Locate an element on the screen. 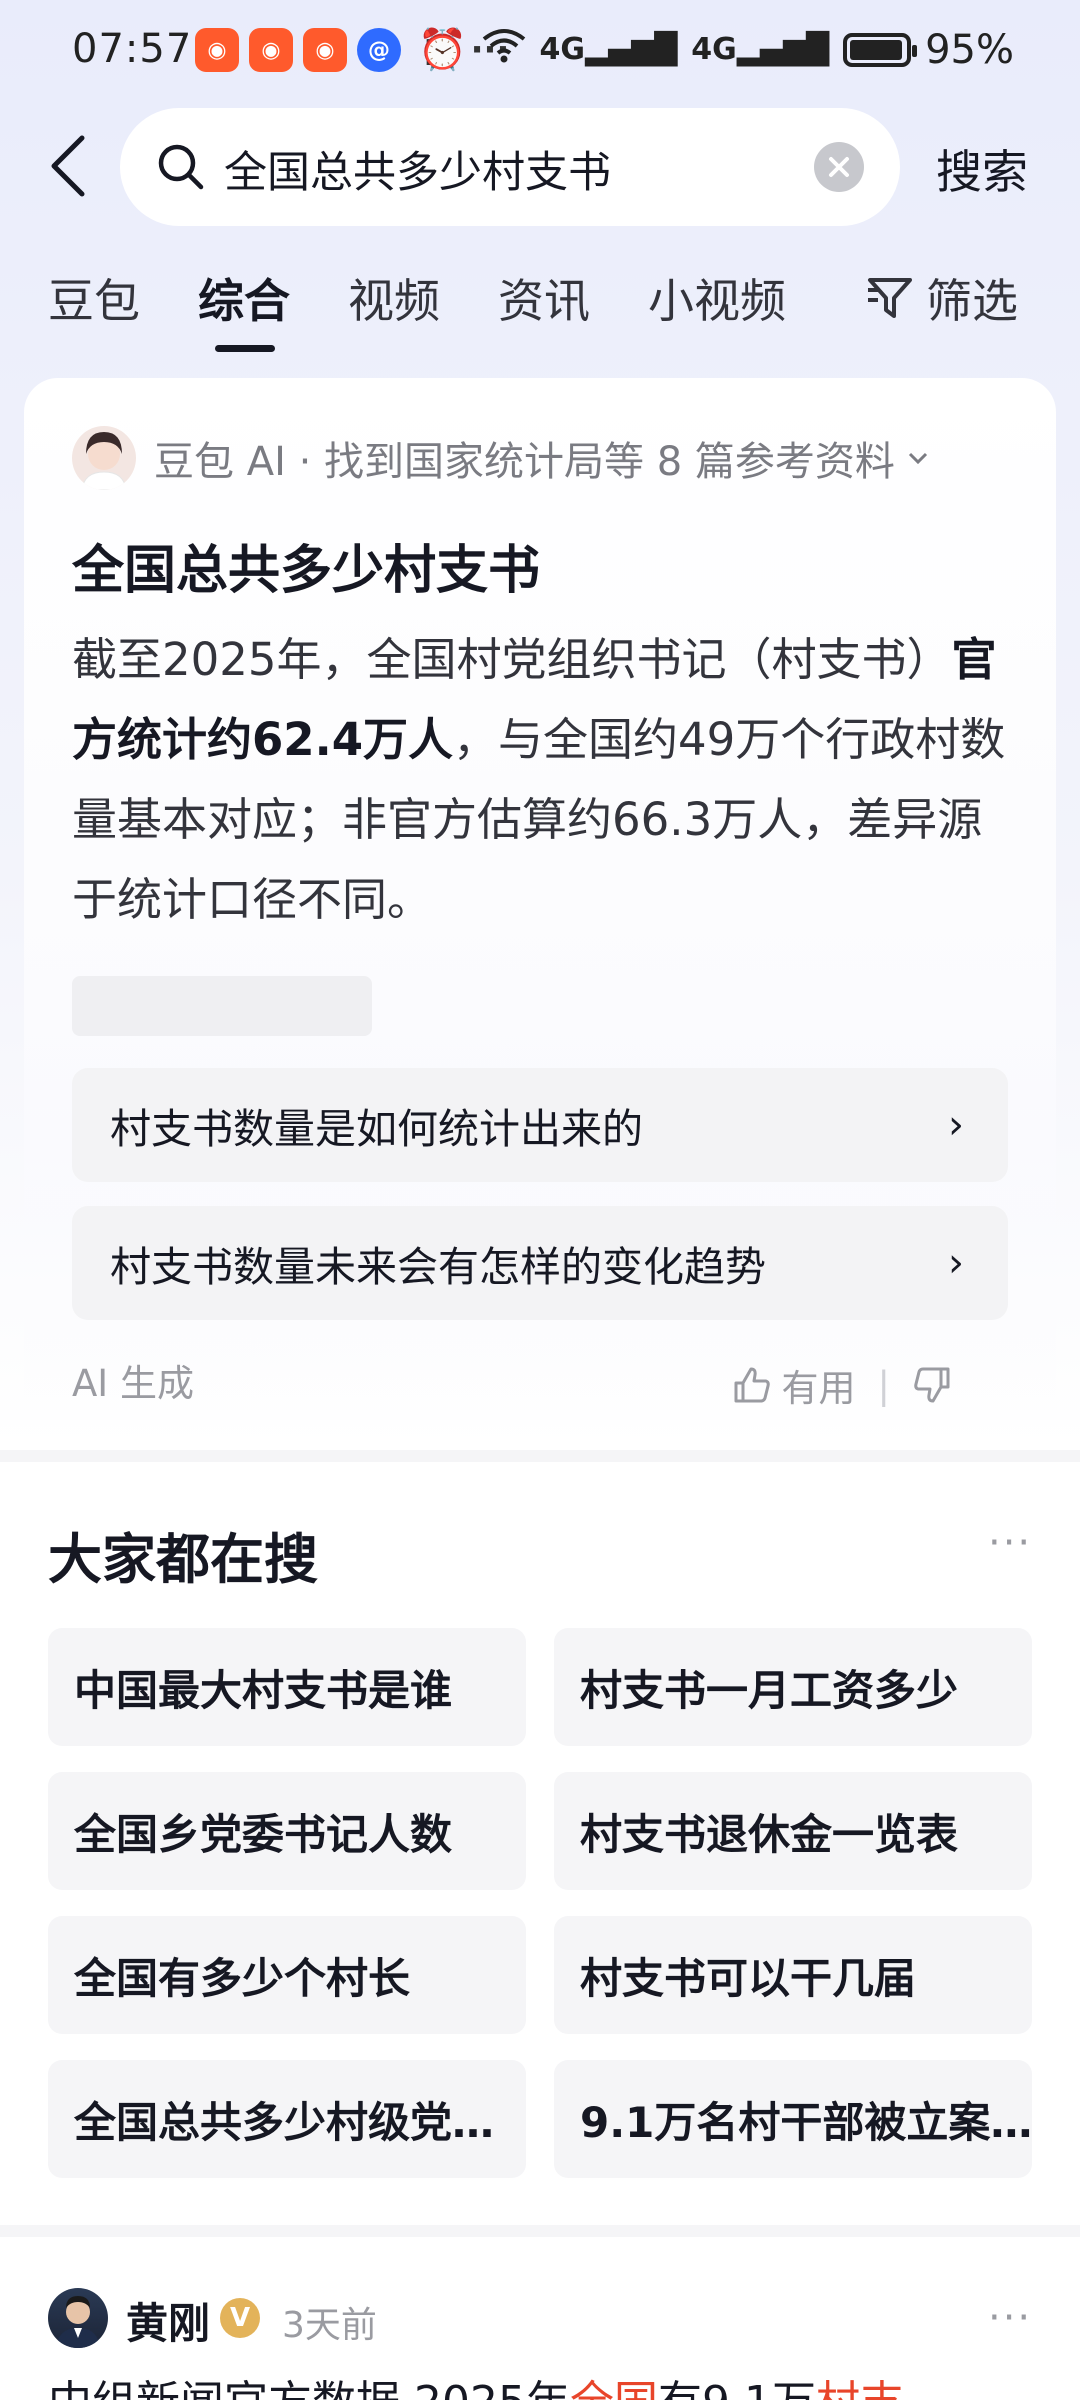 The image size is (1080, 2400). answer-text-1: 截至2025年，全国村党组织书记（村支书） is located at coordinates (512, 659).